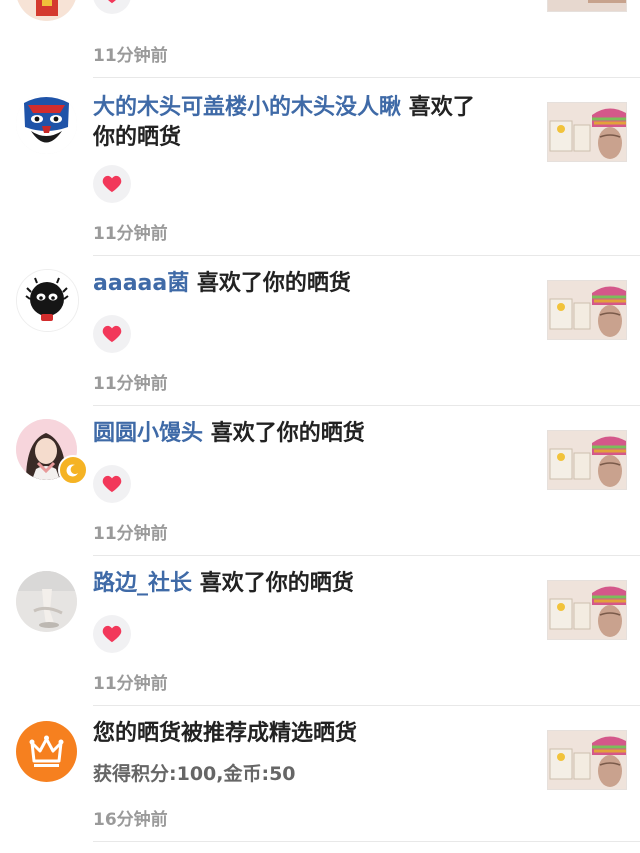 The width and height of the screenshot is (640, 853). Describe the element at coordinates (441, 107) in the screenshot. I see `action-text: 喜欢了` at that location.